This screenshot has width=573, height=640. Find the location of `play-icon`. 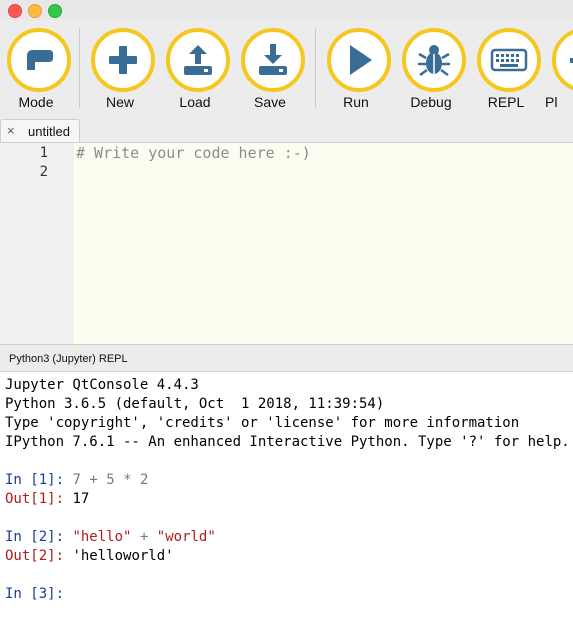

play-icon is located at coordinates (361, 60).